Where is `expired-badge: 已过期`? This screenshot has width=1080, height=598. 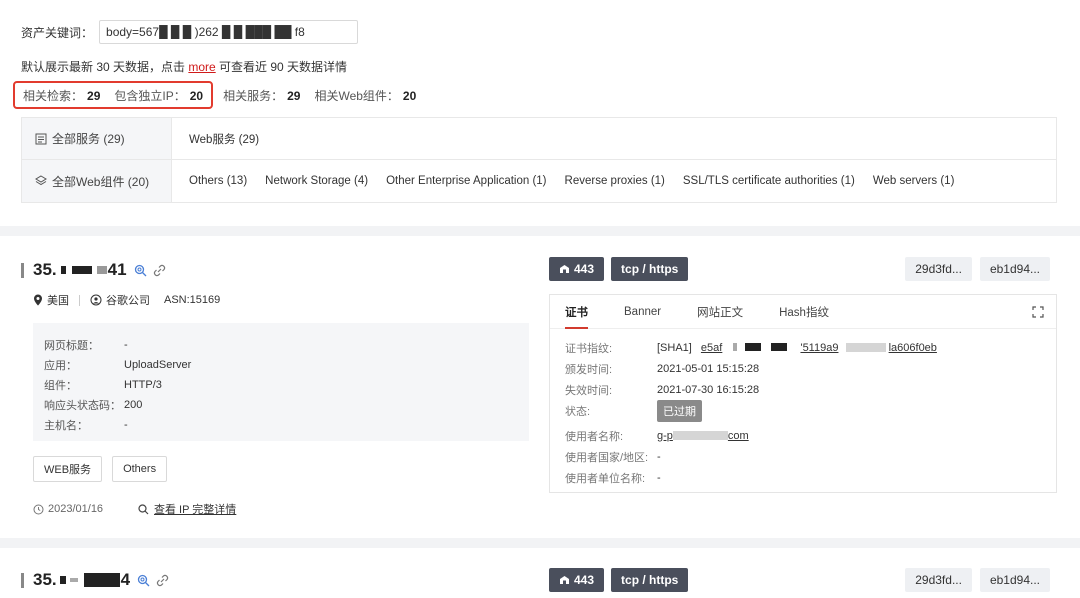
expired-badge: 已过期 is located at coordinates (679, 410).